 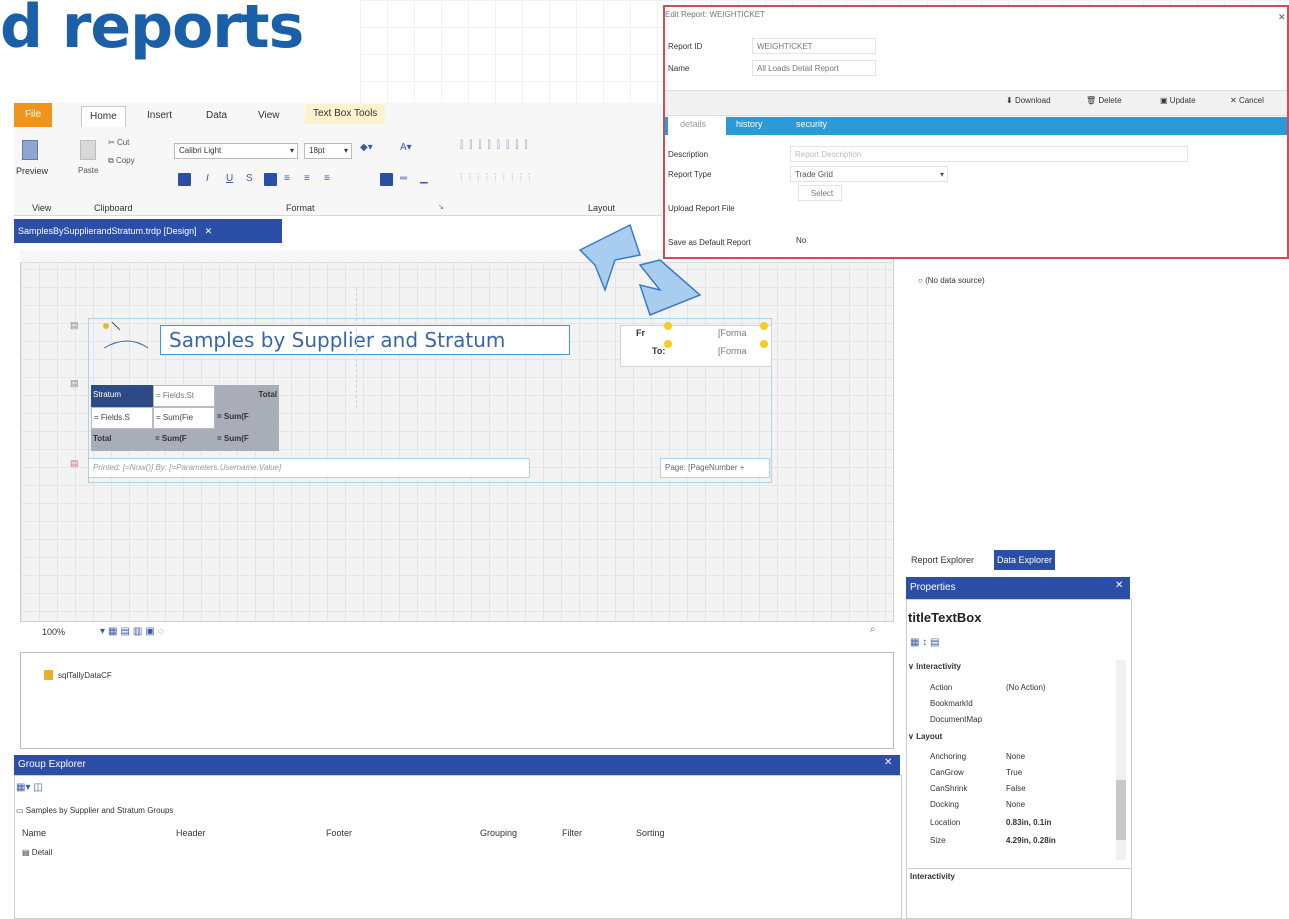 I want to click on fill-color-icon: ◆▾, so click(x=366, y=147).